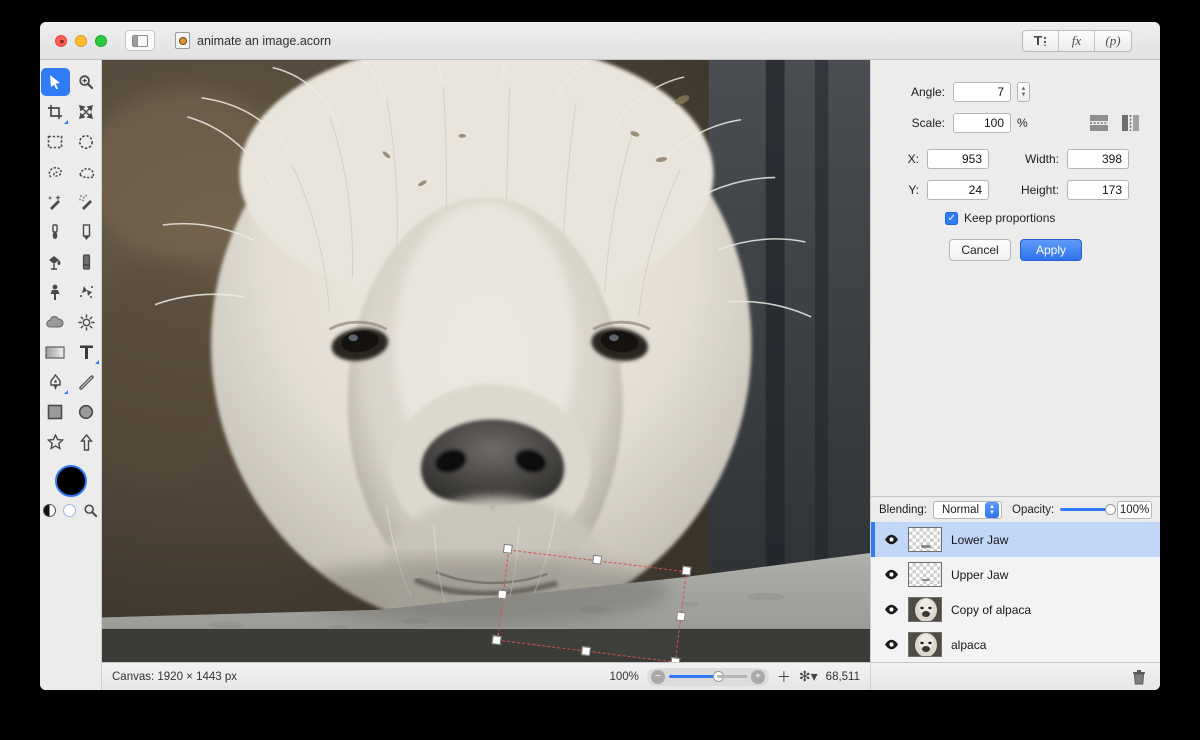  I want to click on blending-mode-select: Normal ▲ ▼, so click(967, 509).